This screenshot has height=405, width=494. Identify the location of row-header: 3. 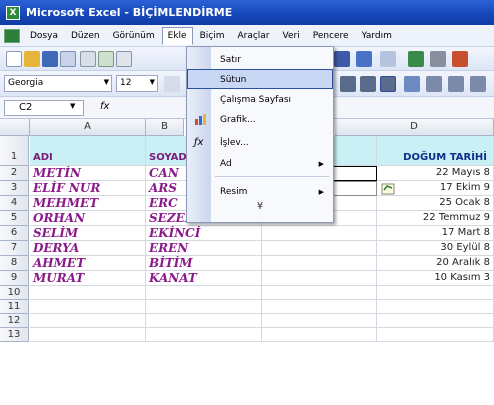
(14, 188).